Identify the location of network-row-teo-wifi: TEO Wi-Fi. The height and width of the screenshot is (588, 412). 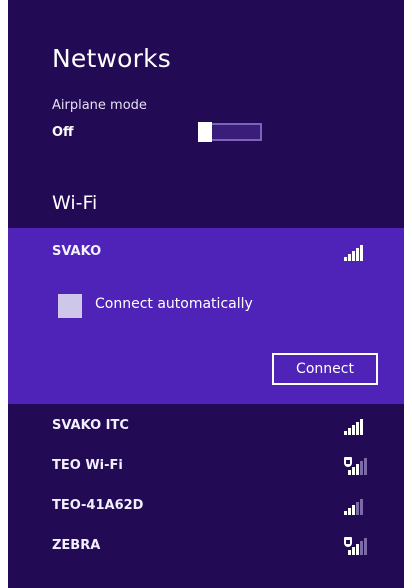
(206, 466).